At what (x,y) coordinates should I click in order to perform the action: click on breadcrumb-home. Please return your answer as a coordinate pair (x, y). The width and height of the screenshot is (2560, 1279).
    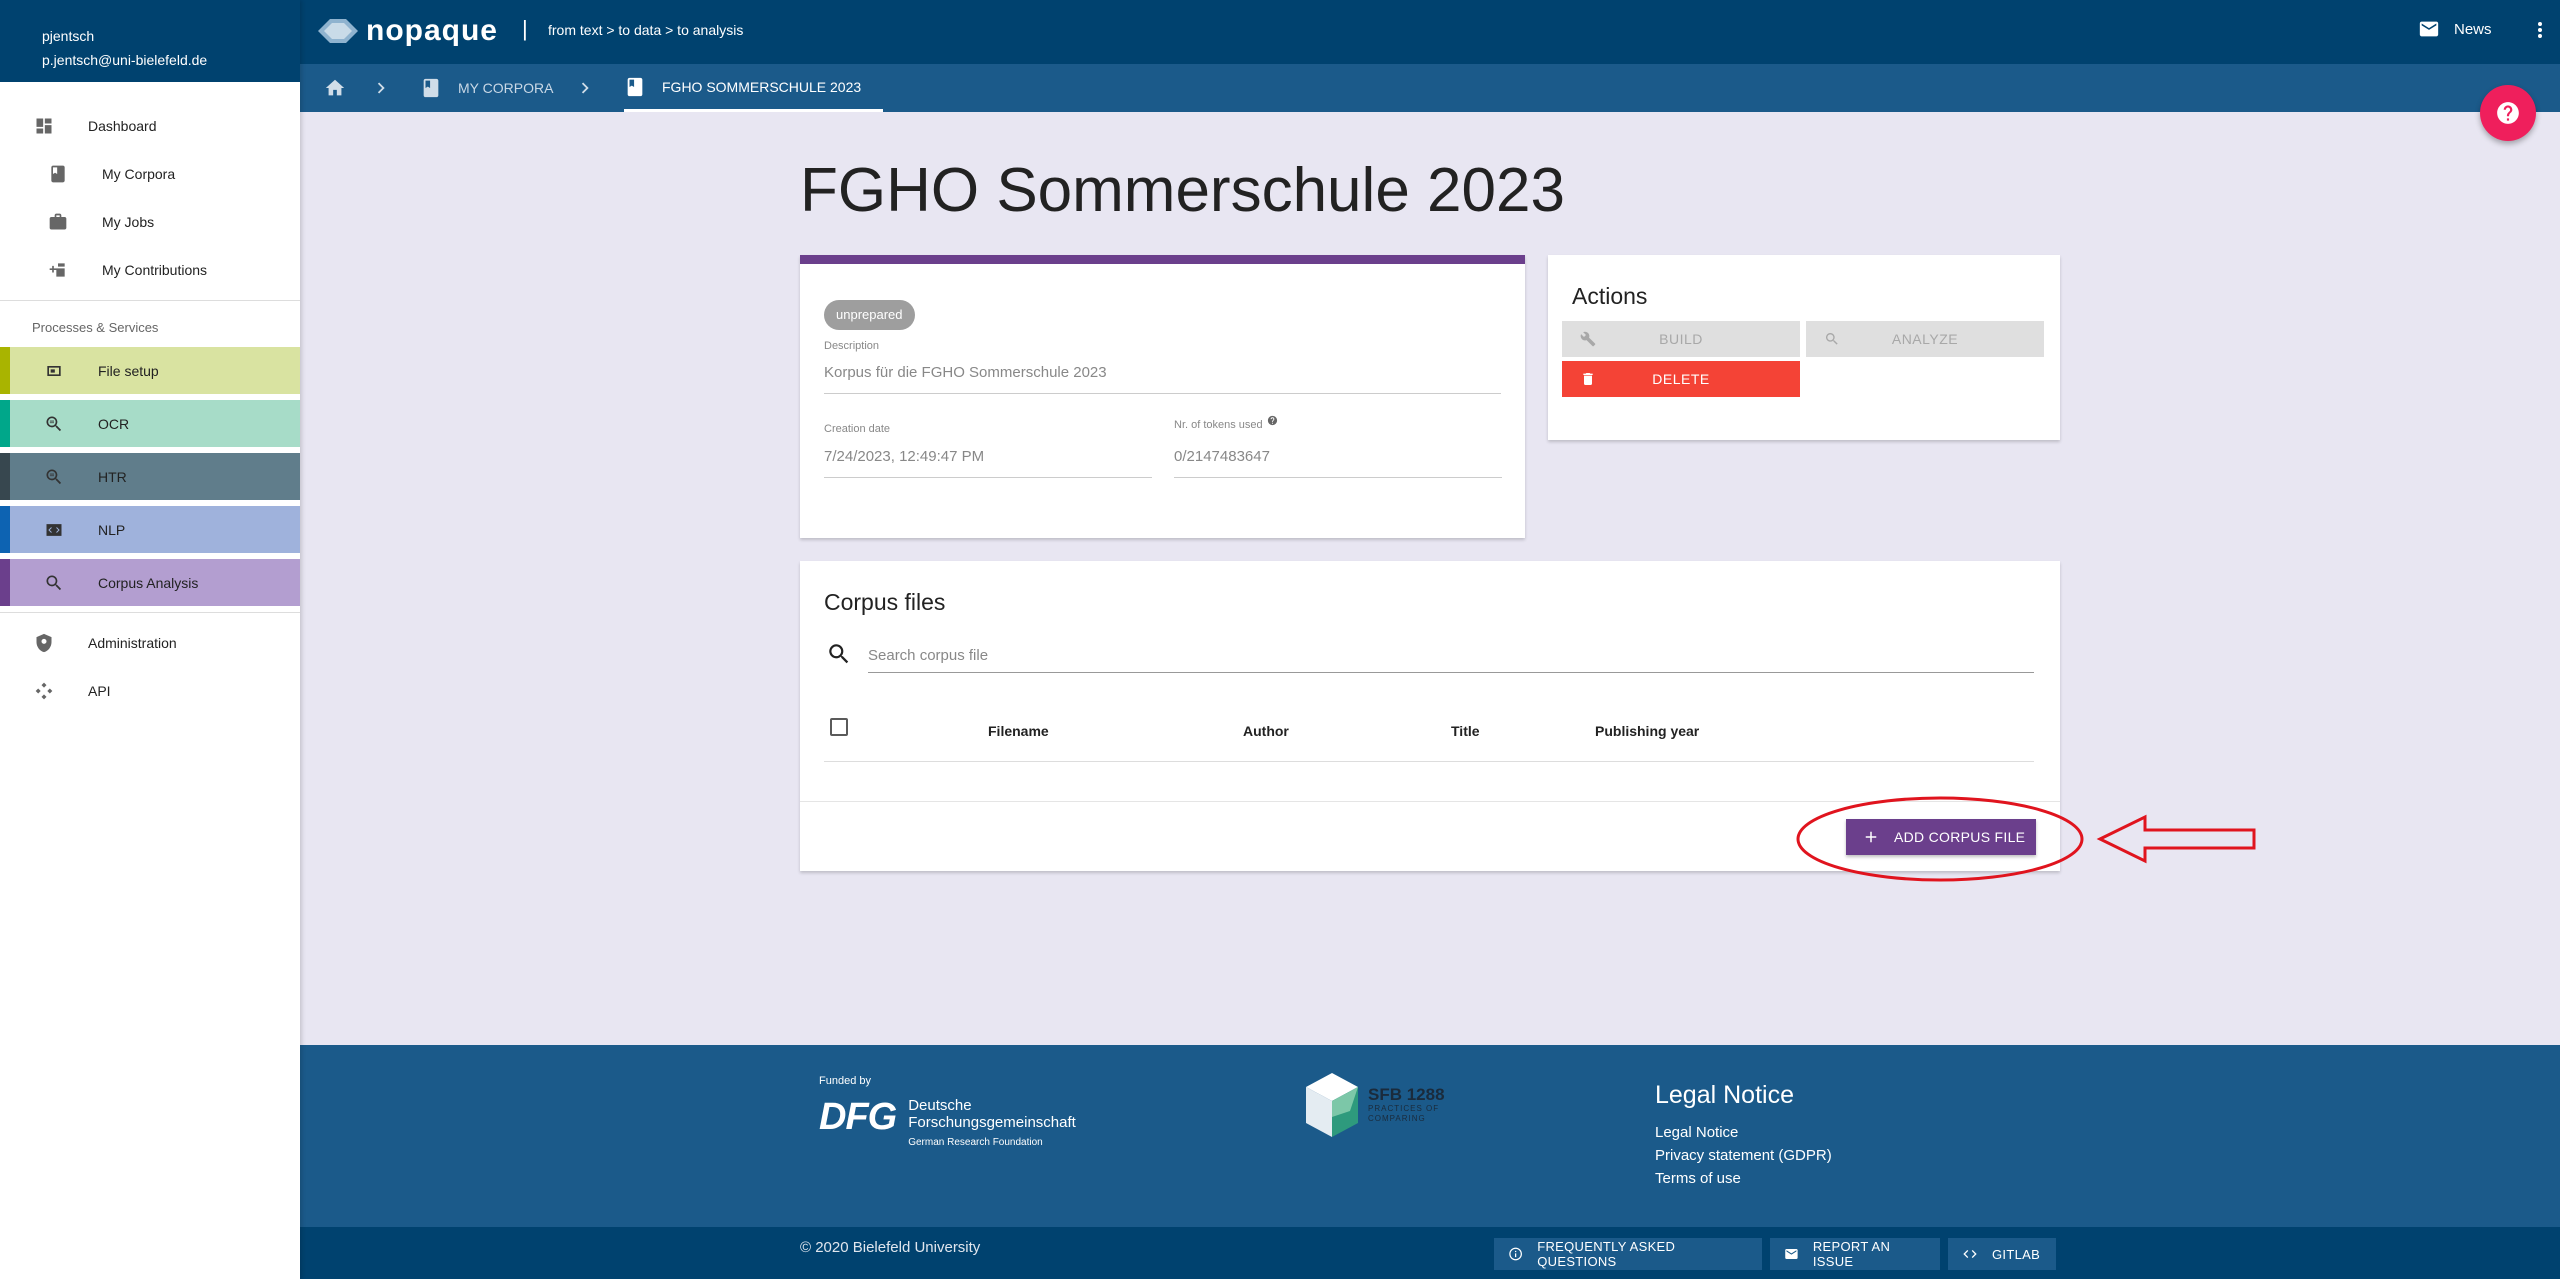
    Looking at the image, I should click on (335, 88).